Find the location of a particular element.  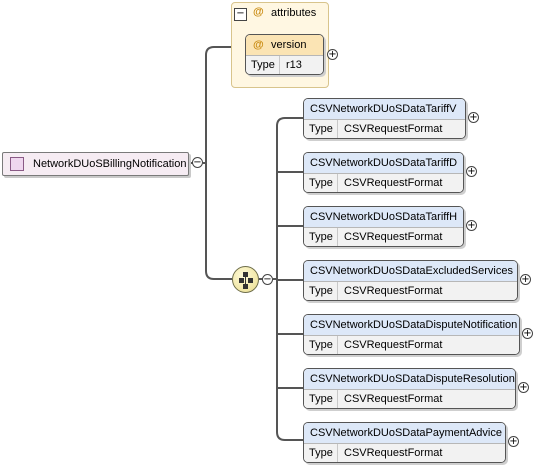

divider is located at coordinates (279, 65).